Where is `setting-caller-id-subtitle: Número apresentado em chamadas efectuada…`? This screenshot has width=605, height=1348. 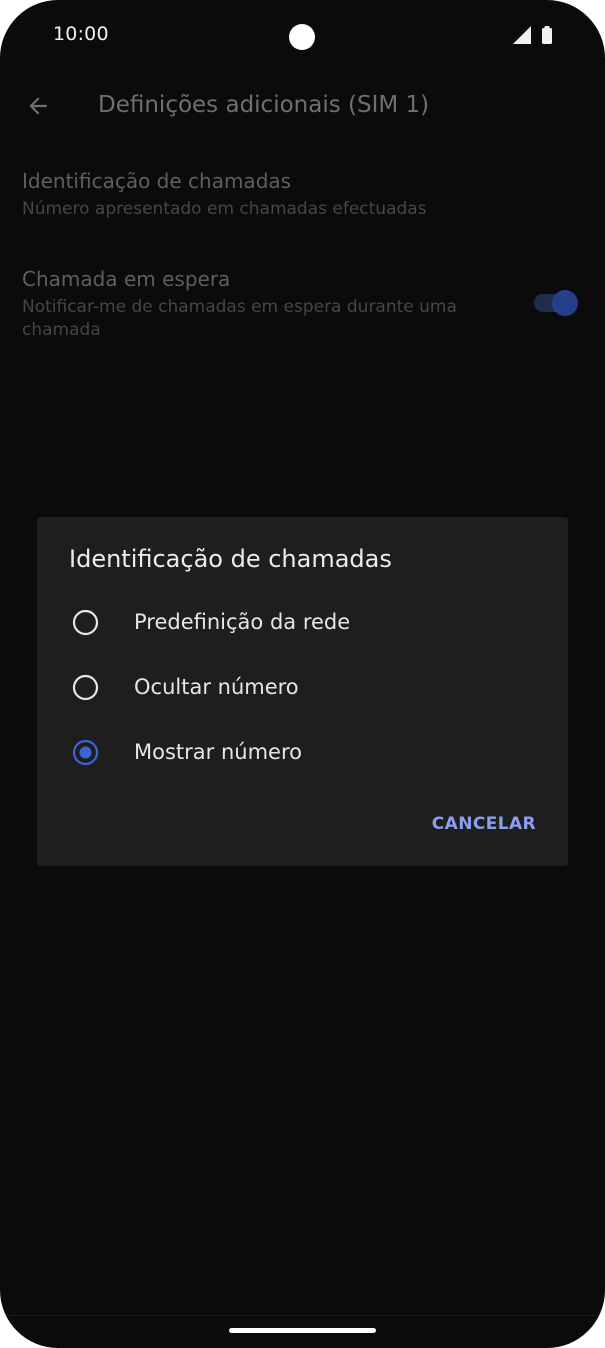 setting-caller-id-subtitle: Número apresentado em chamadas efectuada… is located at coordinates (224, 209).